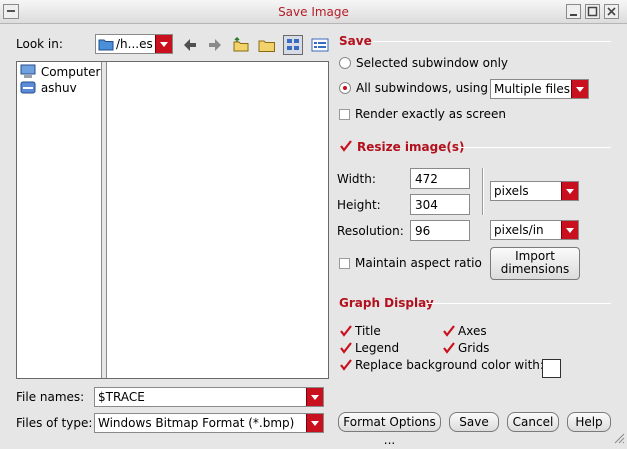 The image size is (627, 449). I want to click on render-exact-label: Render exactly as screen, so click(431, 114).